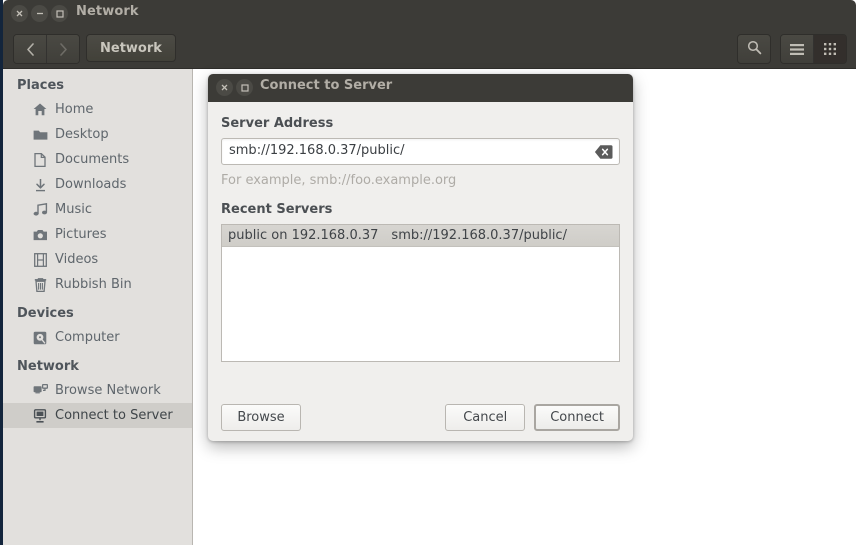 This screenshot has height=545, width=856. Describe the element at coordinates (603, 152) in the screenshot. I see `clear-text-icon` at that location.